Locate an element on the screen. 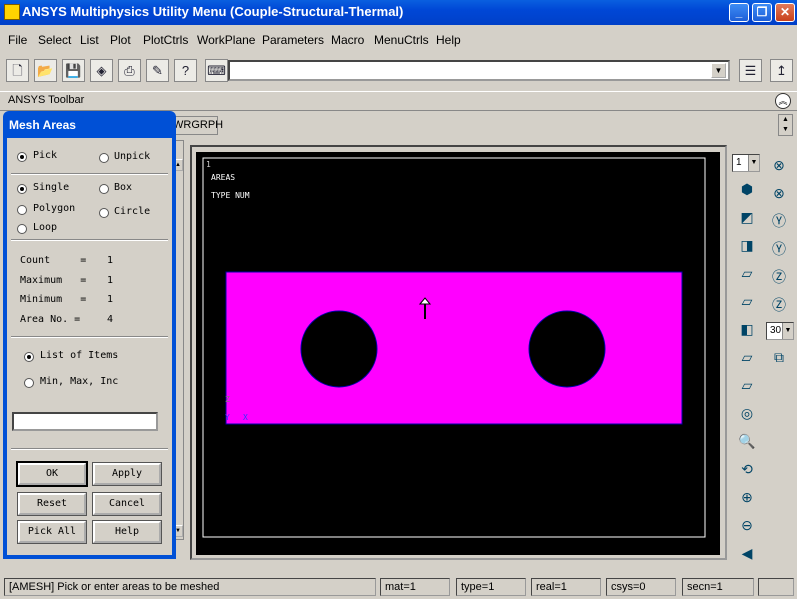 This screenshot has height=599, width=797. save-icon: 💾 is located at coordinates (73, 70).